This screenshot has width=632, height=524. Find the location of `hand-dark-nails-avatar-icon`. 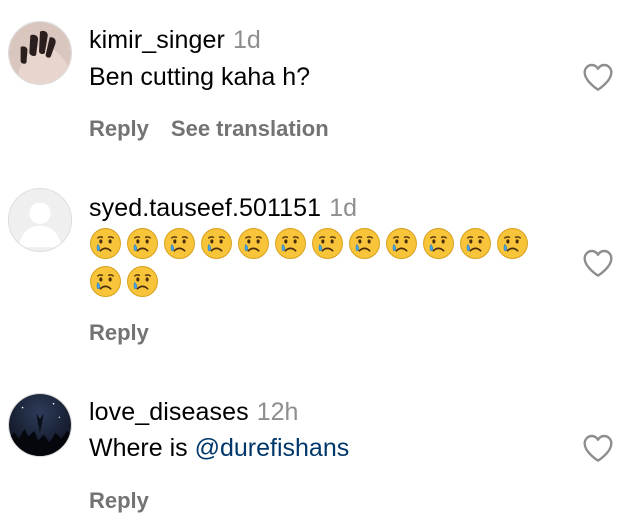

hand-dark-nails-avatar-icon is located at coordinates (40, 53).